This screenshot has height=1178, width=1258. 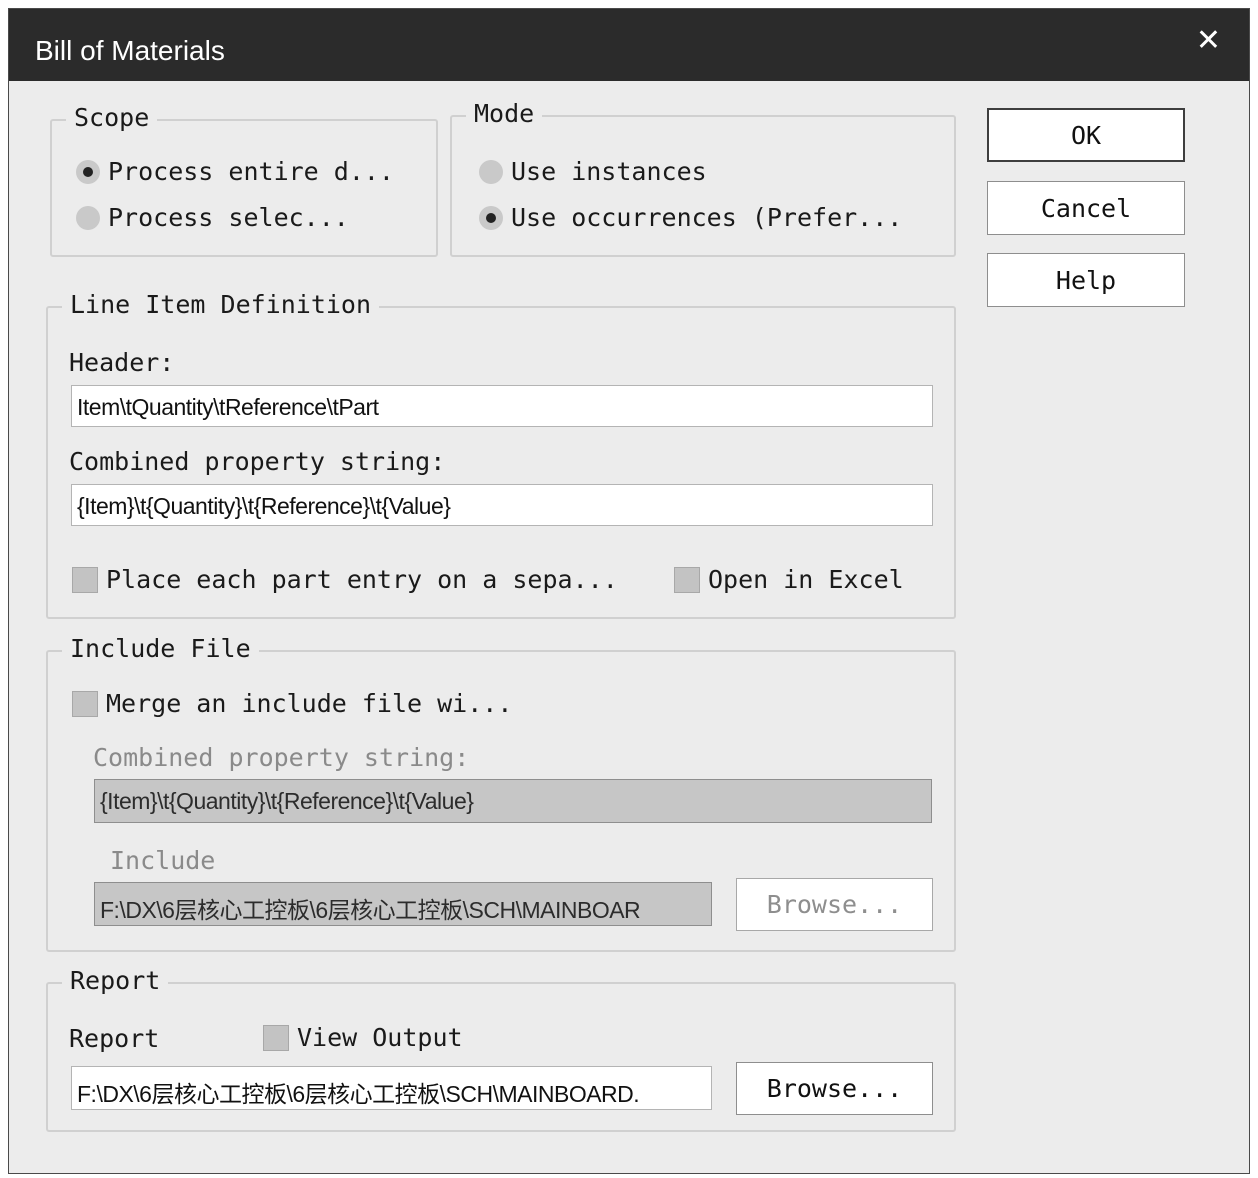 What do you see at coordinates (221, 304) in the screenshot?
I see `line-item-legend: Line Item Definition` at bounding box center [221, 304].